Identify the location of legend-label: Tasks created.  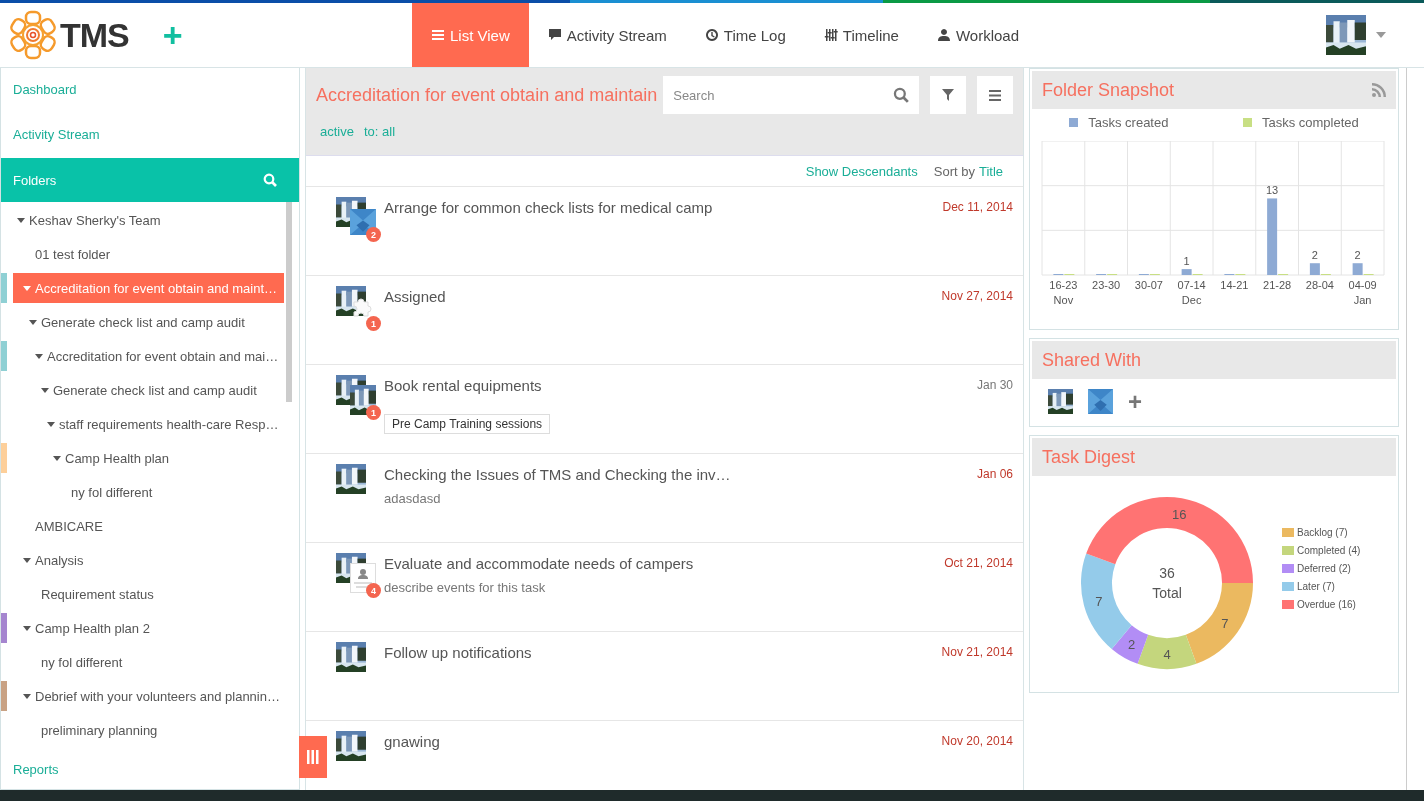
(1128, 122).